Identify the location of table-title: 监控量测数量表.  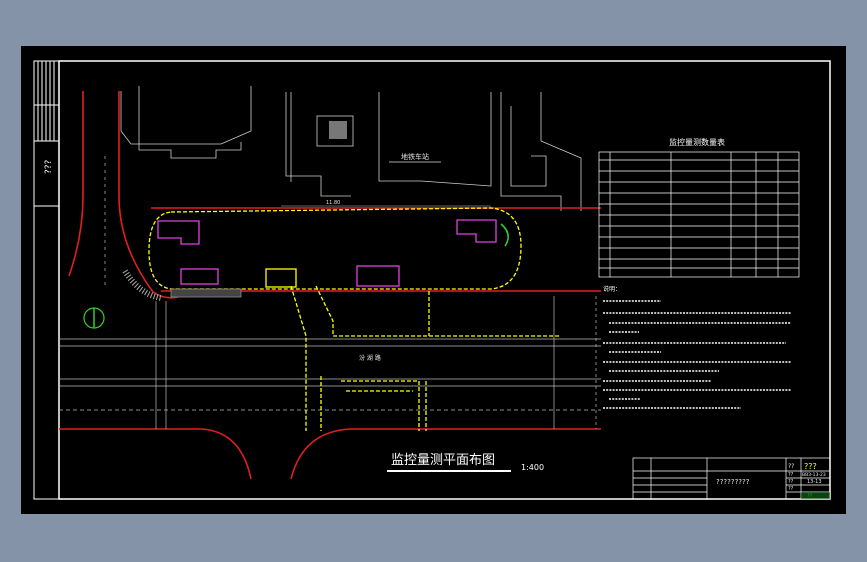
(697, 142).